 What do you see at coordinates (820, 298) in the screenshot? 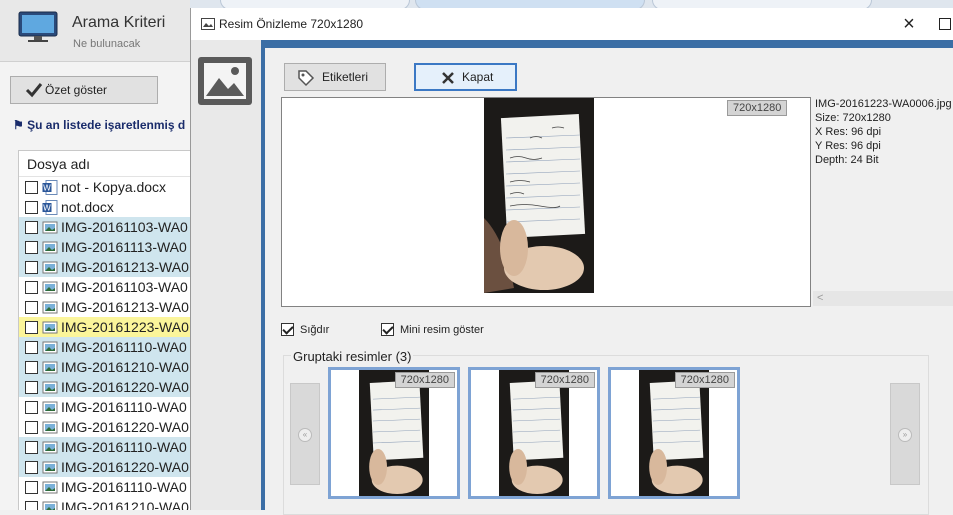
I see `scroll-left-icon: <` at bounding box center [820, 298].